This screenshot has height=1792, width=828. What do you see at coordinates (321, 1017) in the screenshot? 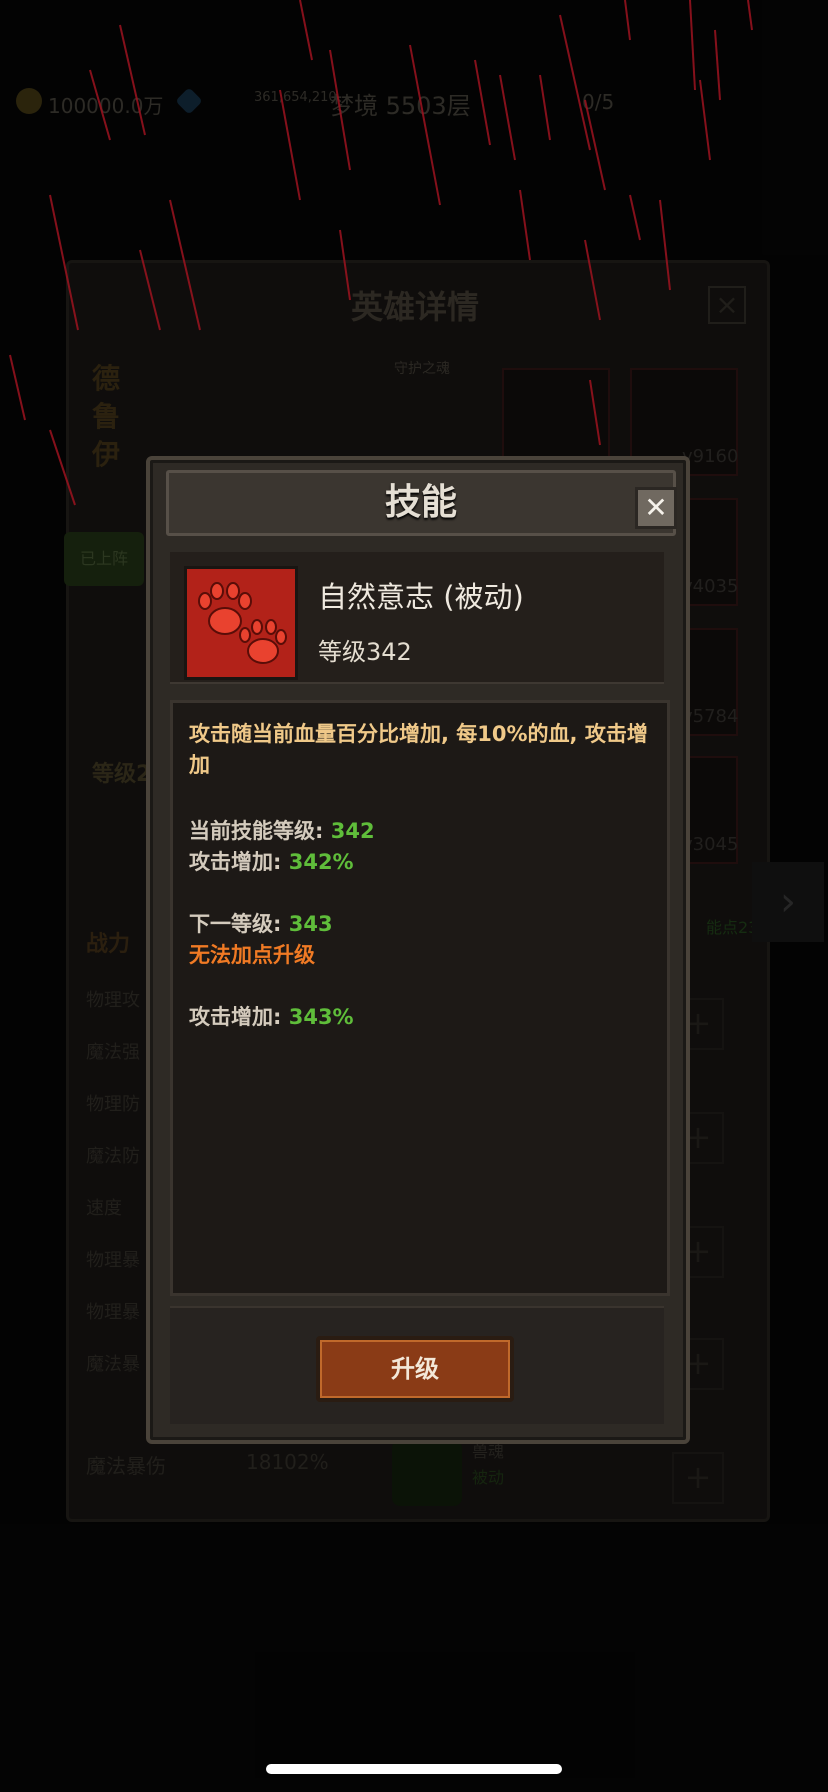
I see `next-attack-value: 343%` at bounding box center [321, 1017].